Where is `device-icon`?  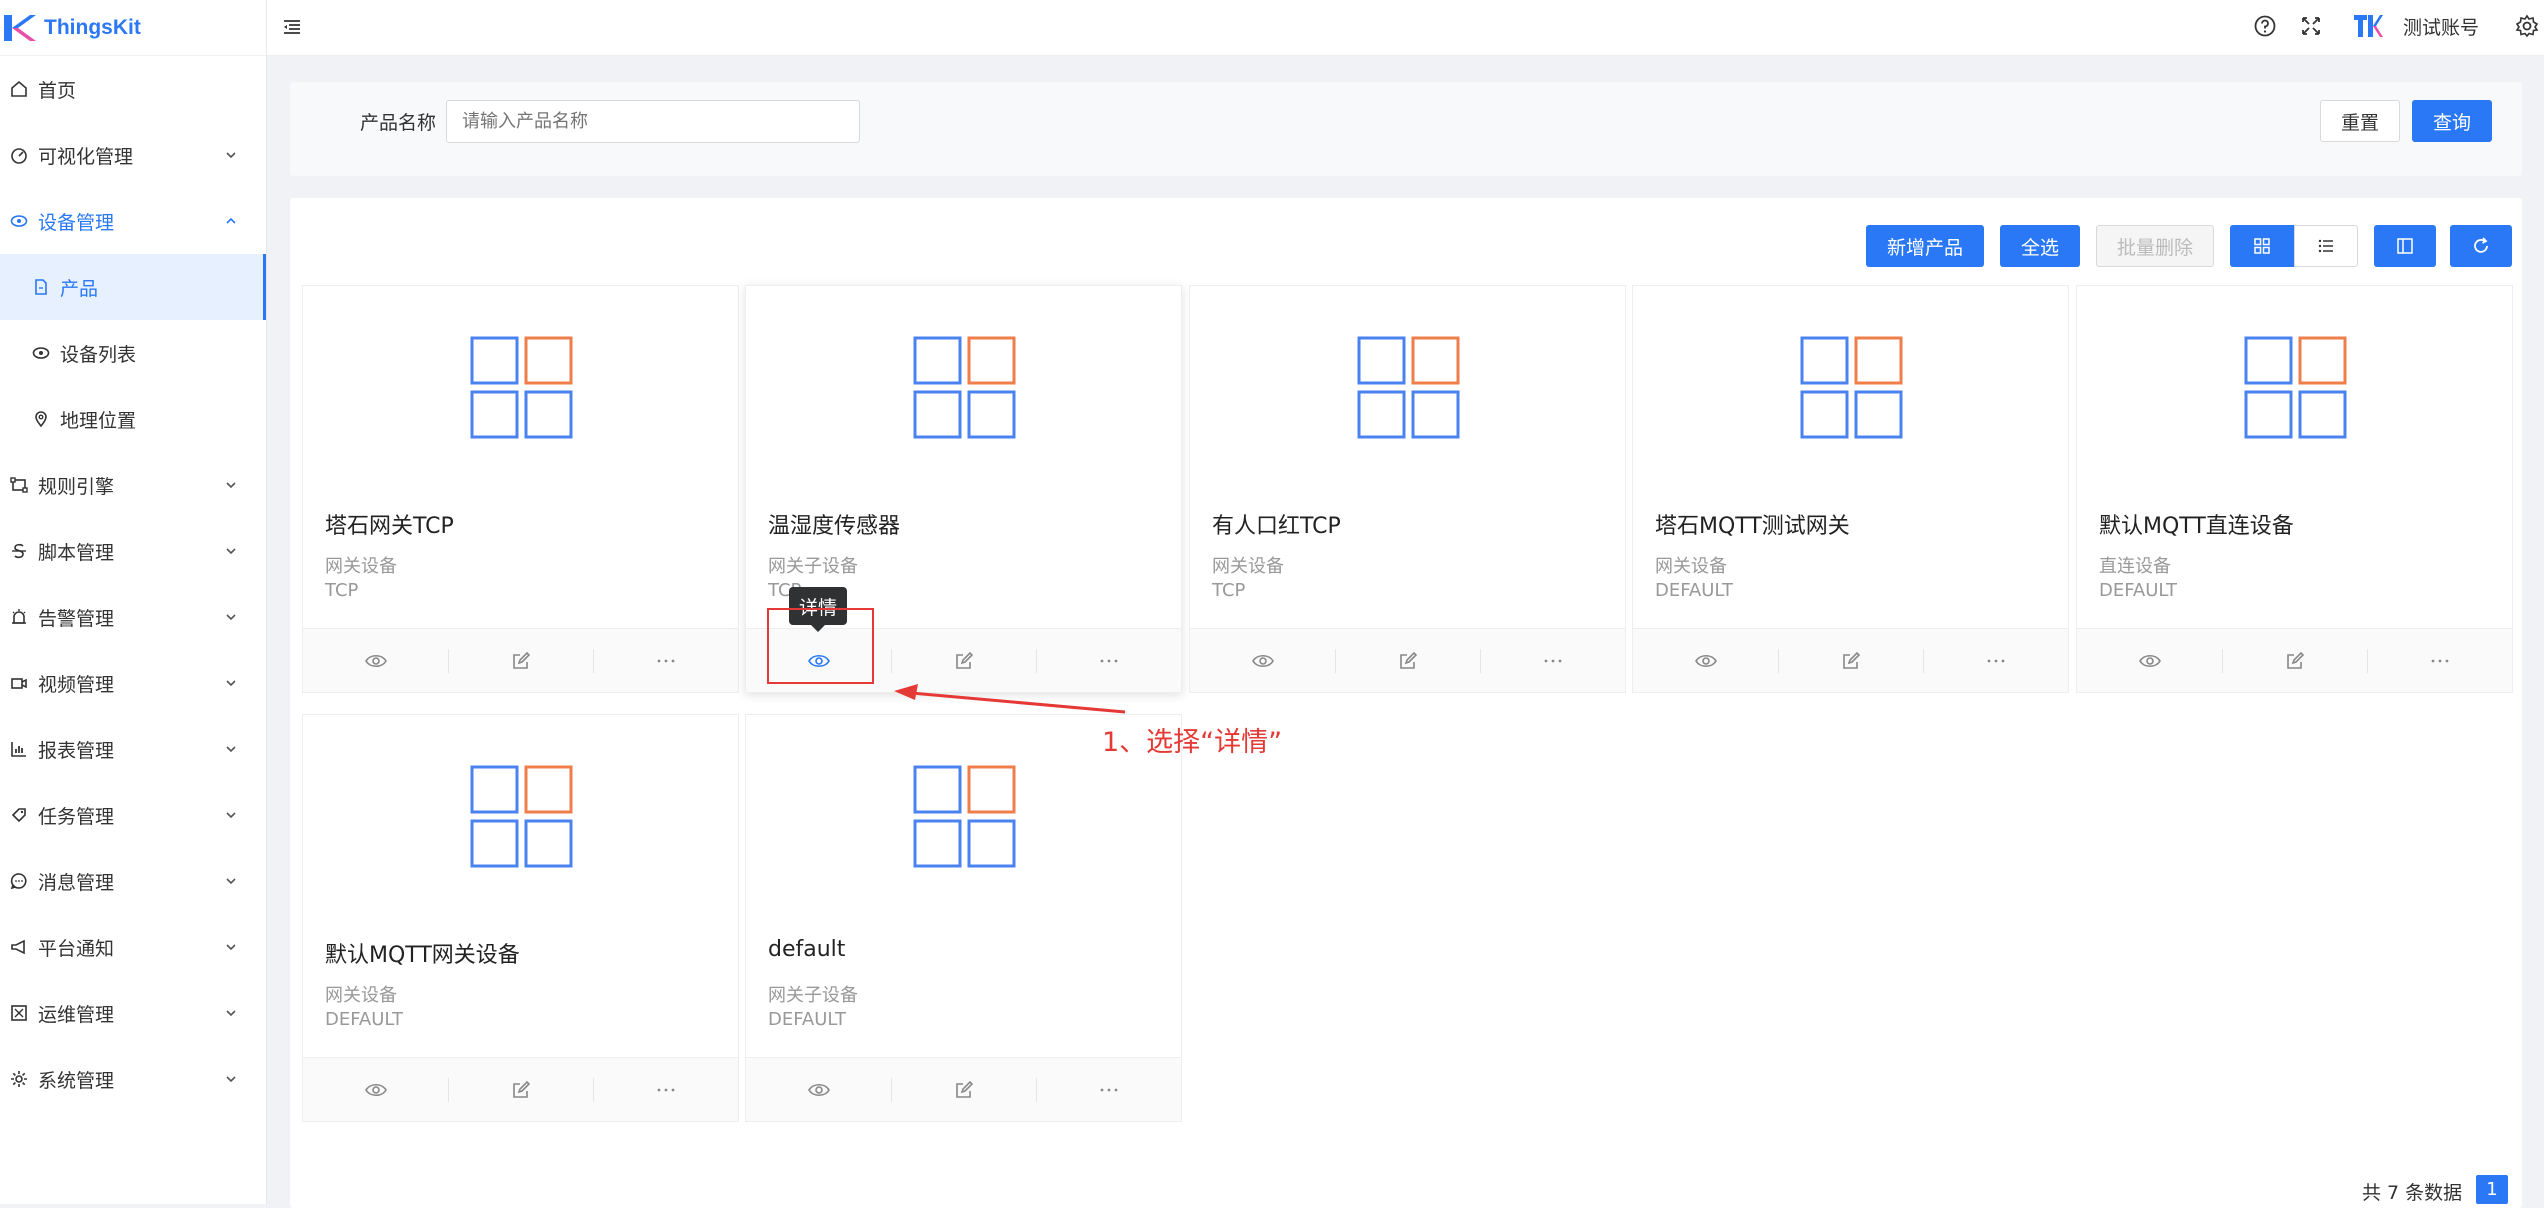 device-icon is located at coordinates (19, 221).